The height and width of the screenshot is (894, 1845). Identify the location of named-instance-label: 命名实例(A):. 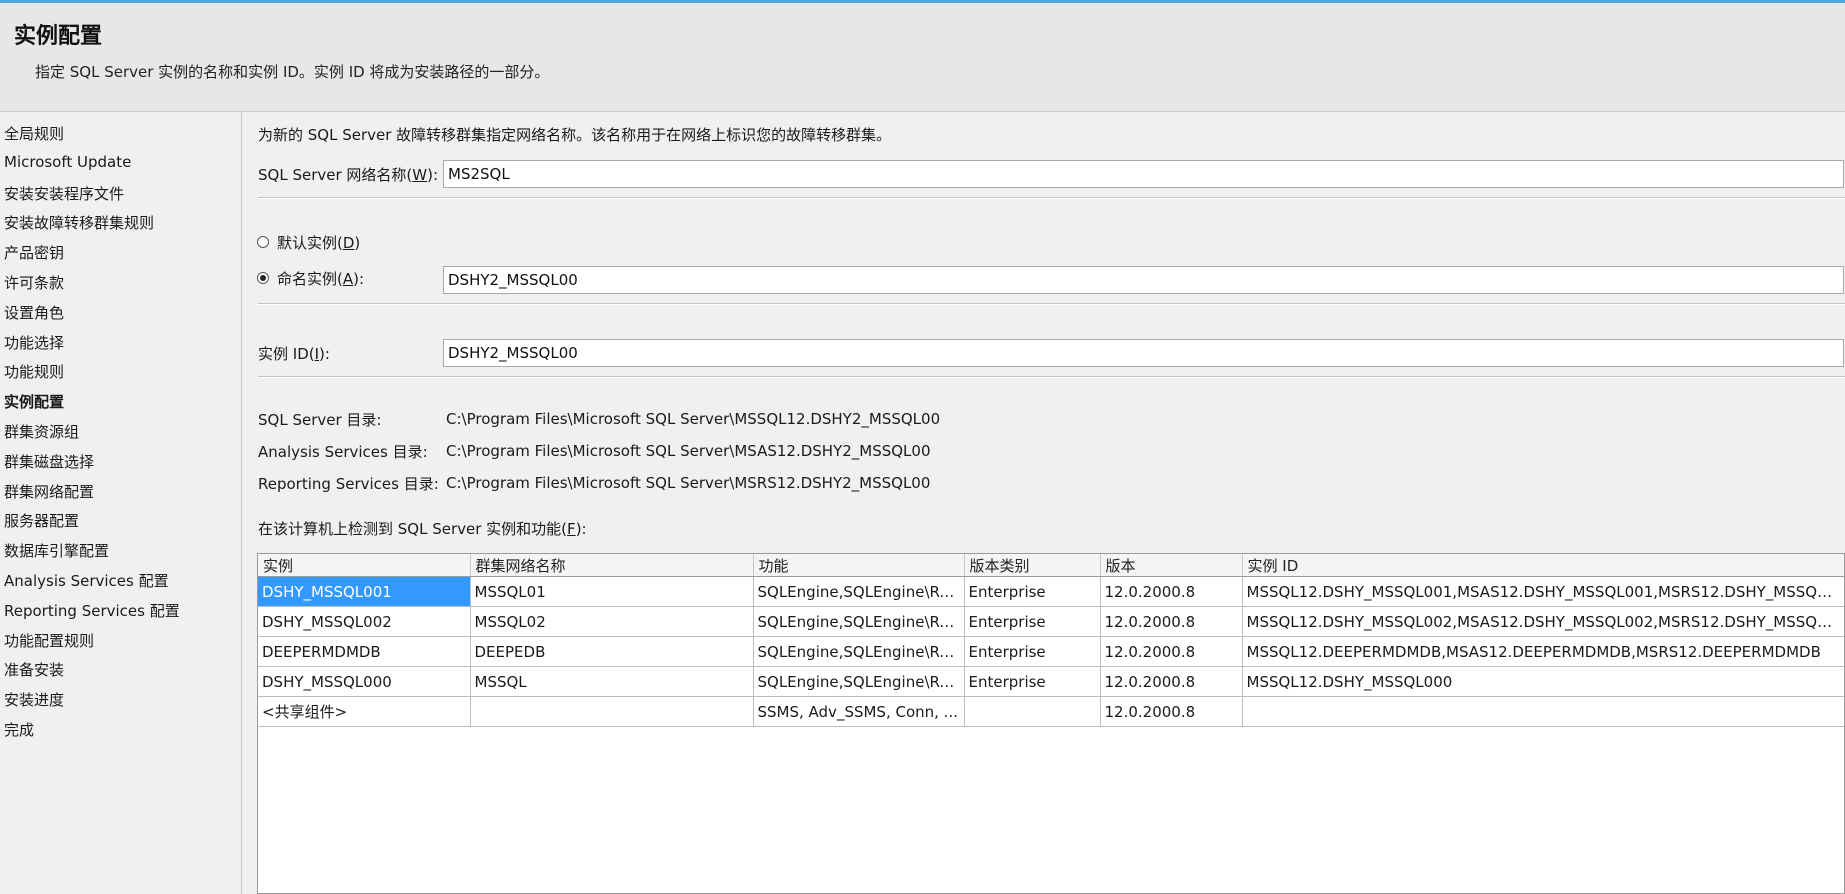
(320, 278).